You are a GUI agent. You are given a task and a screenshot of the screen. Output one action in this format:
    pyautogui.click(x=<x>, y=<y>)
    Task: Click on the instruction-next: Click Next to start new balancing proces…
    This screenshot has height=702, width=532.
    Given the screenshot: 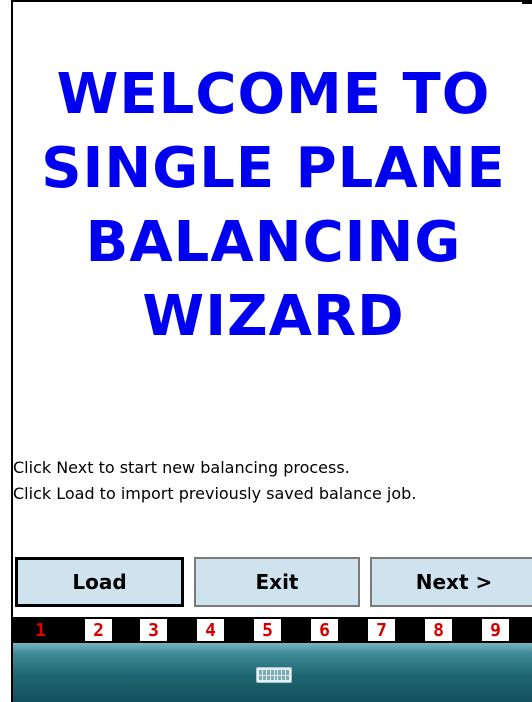 What is the action you would take?
    pyautogui.click(x=181, y=467)
    